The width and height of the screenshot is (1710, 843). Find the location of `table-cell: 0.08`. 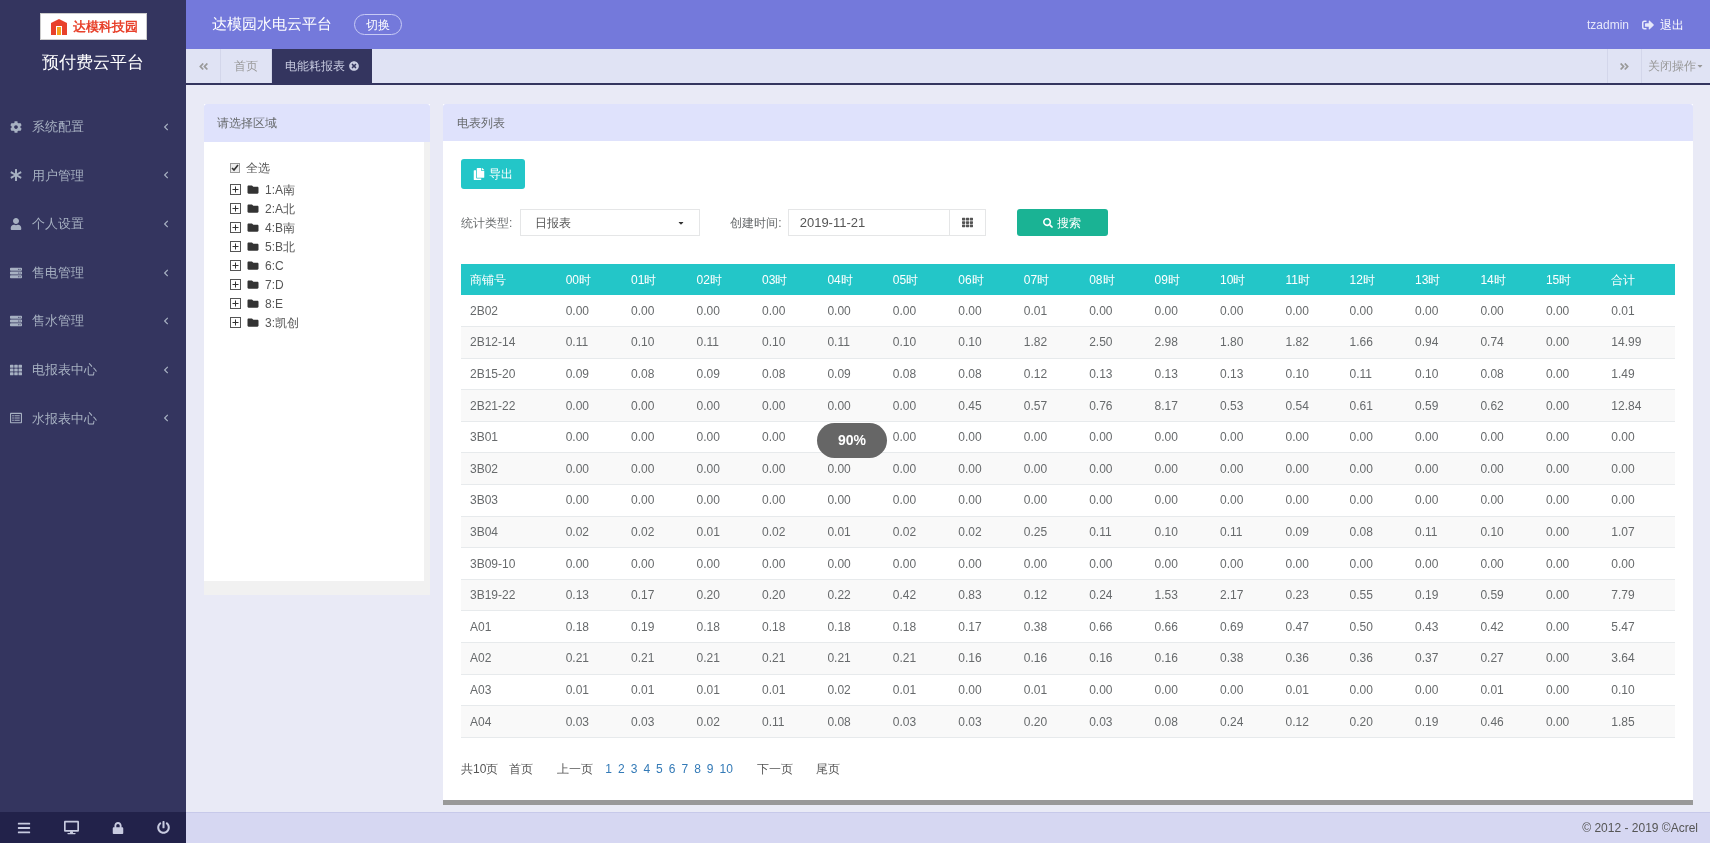

table-cell: 0.08 is located at coordinates (643, 374).